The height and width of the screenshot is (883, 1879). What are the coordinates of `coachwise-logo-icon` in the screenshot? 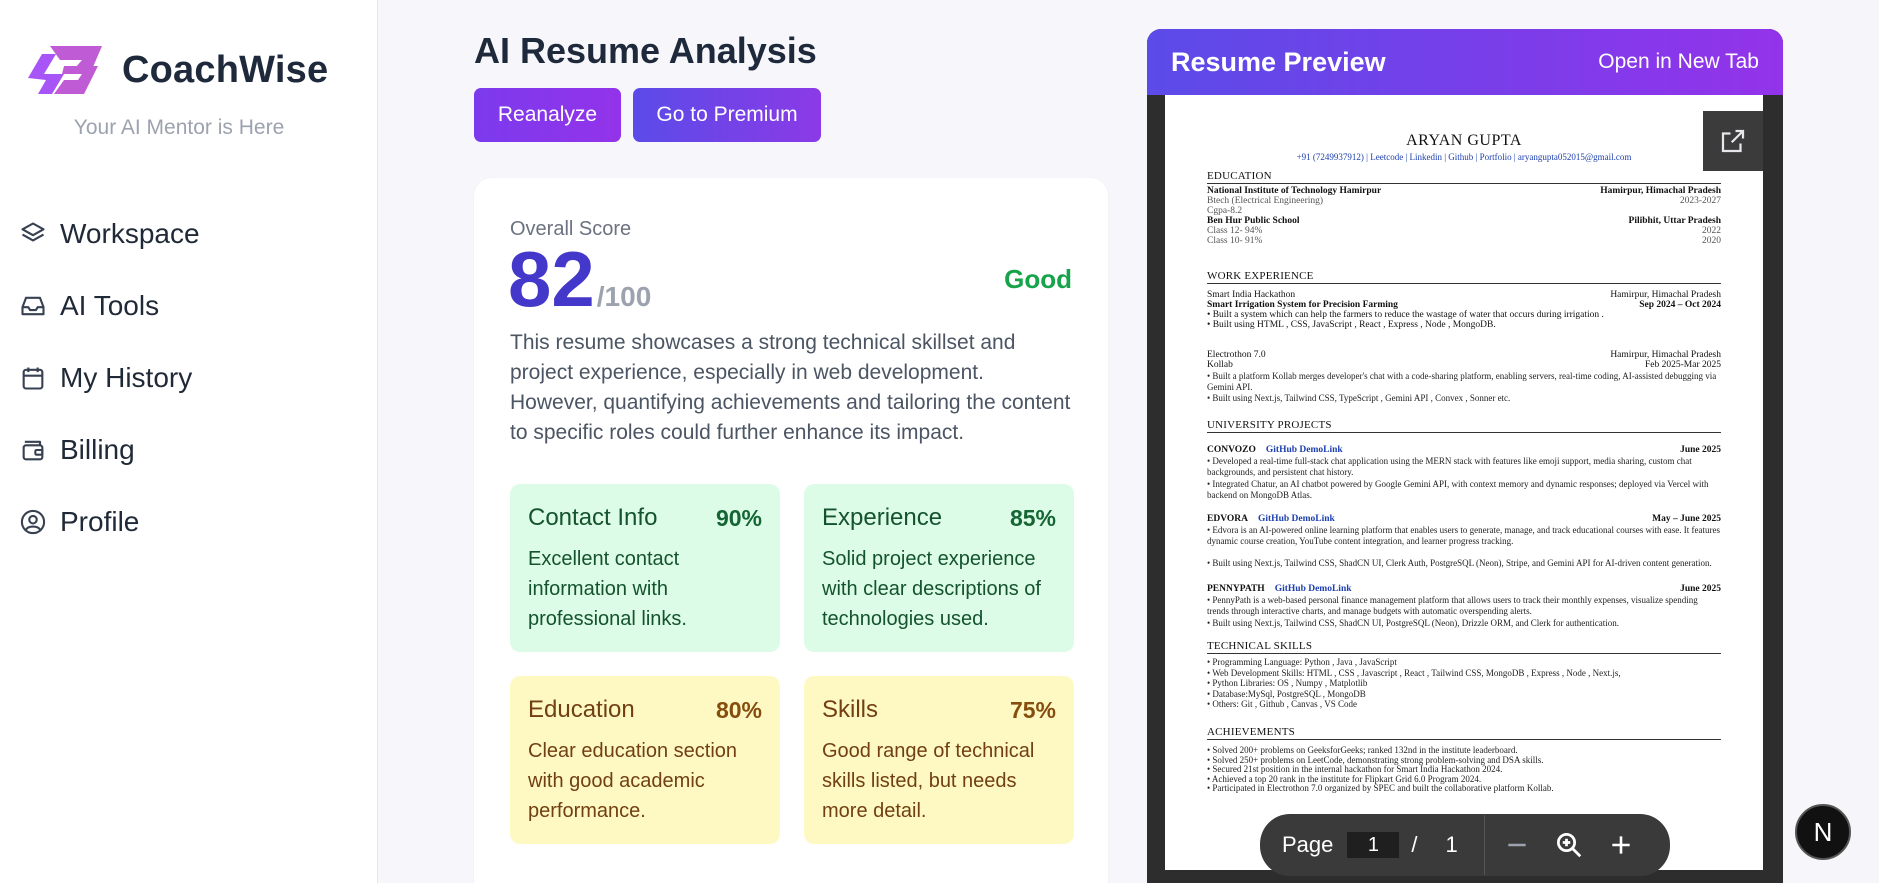 It's located at (65, 70).